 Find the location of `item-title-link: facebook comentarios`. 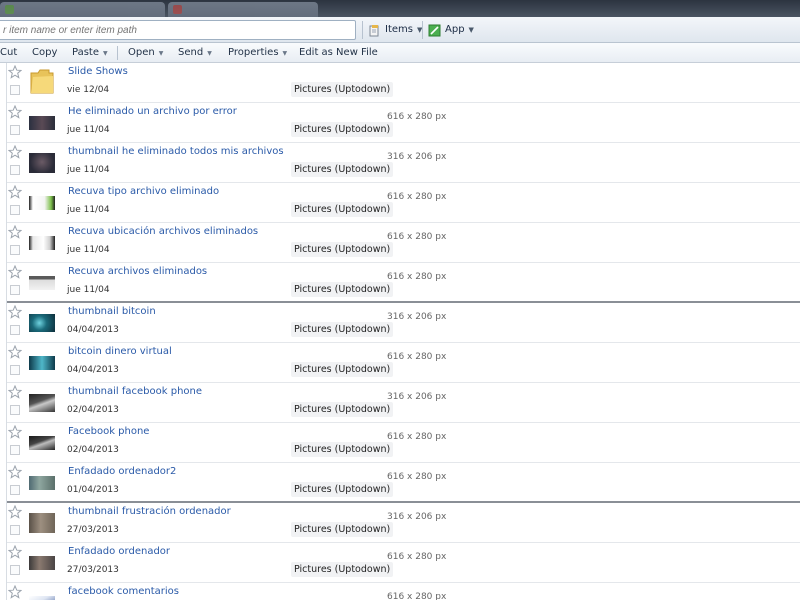

item-title-link: facebook comentarios is located at coordinates (123, 591).